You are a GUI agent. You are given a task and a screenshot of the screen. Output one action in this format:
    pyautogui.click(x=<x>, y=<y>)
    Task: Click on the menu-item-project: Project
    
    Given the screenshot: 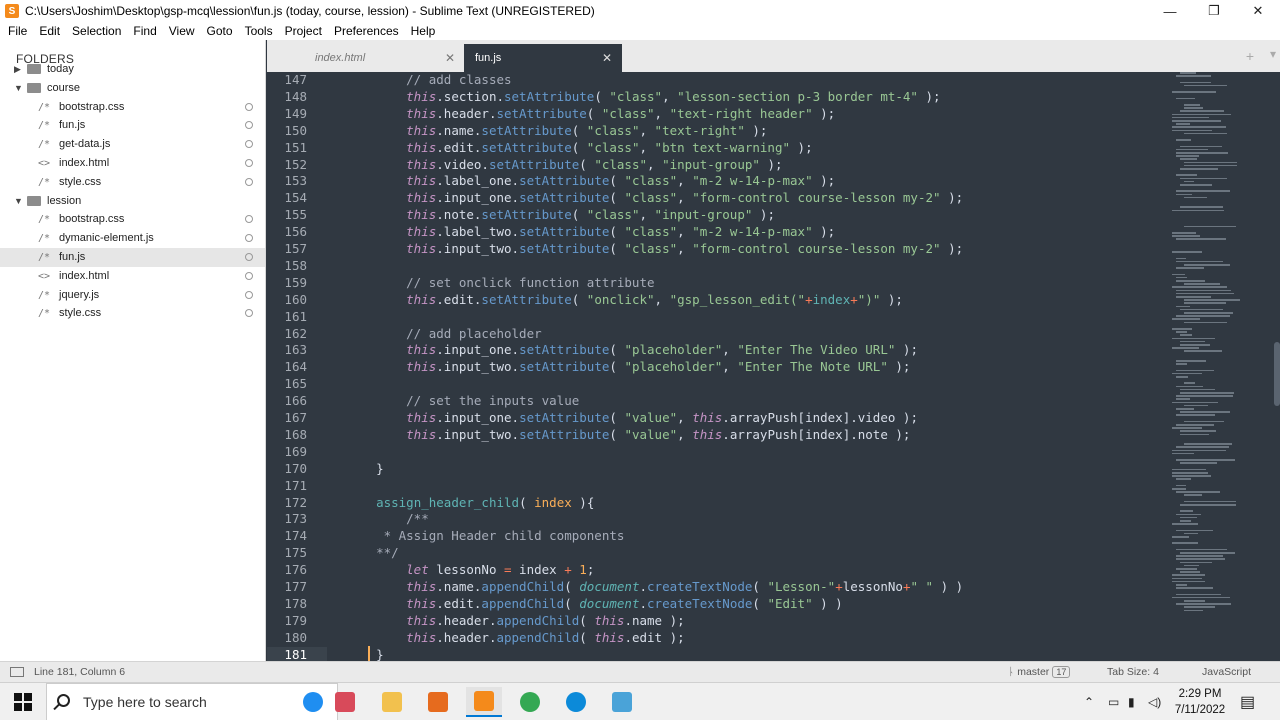 What is the action you would take?
    pyautogui.click(x=303, y=31)
    